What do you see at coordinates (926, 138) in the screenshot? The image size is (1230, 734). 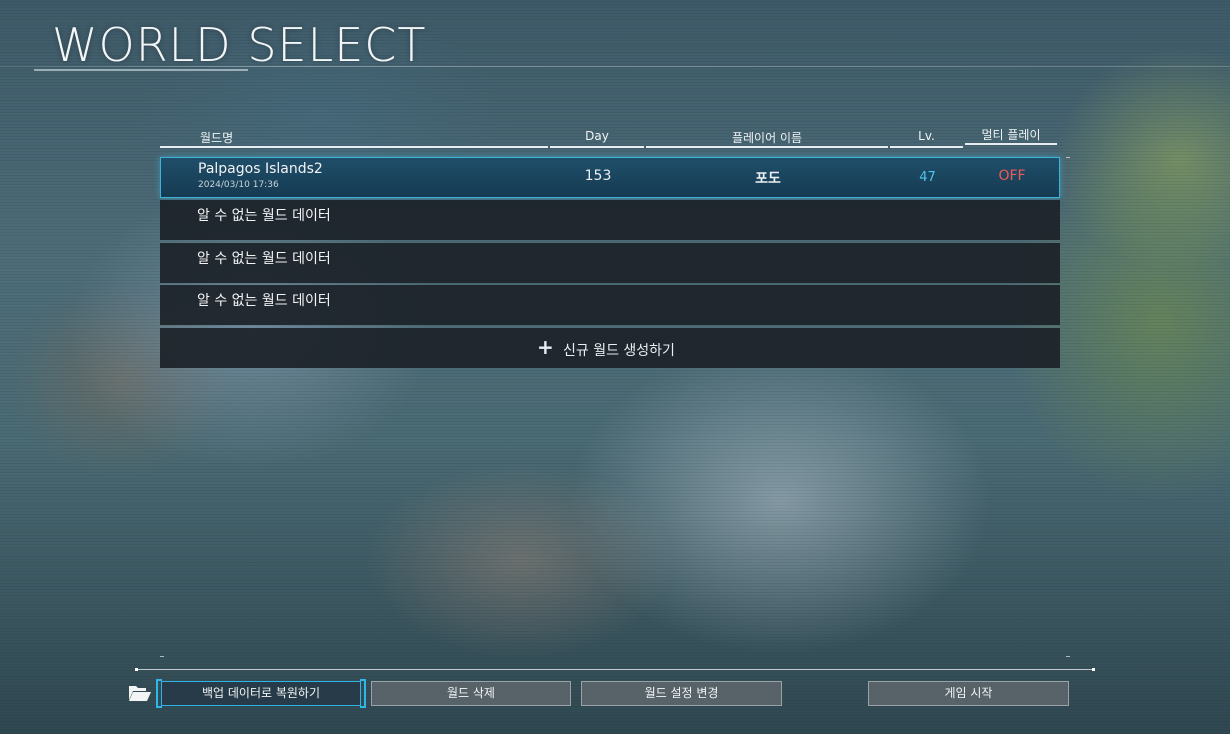 I see `header-level: Lv.` at bounding box center [926, 138].